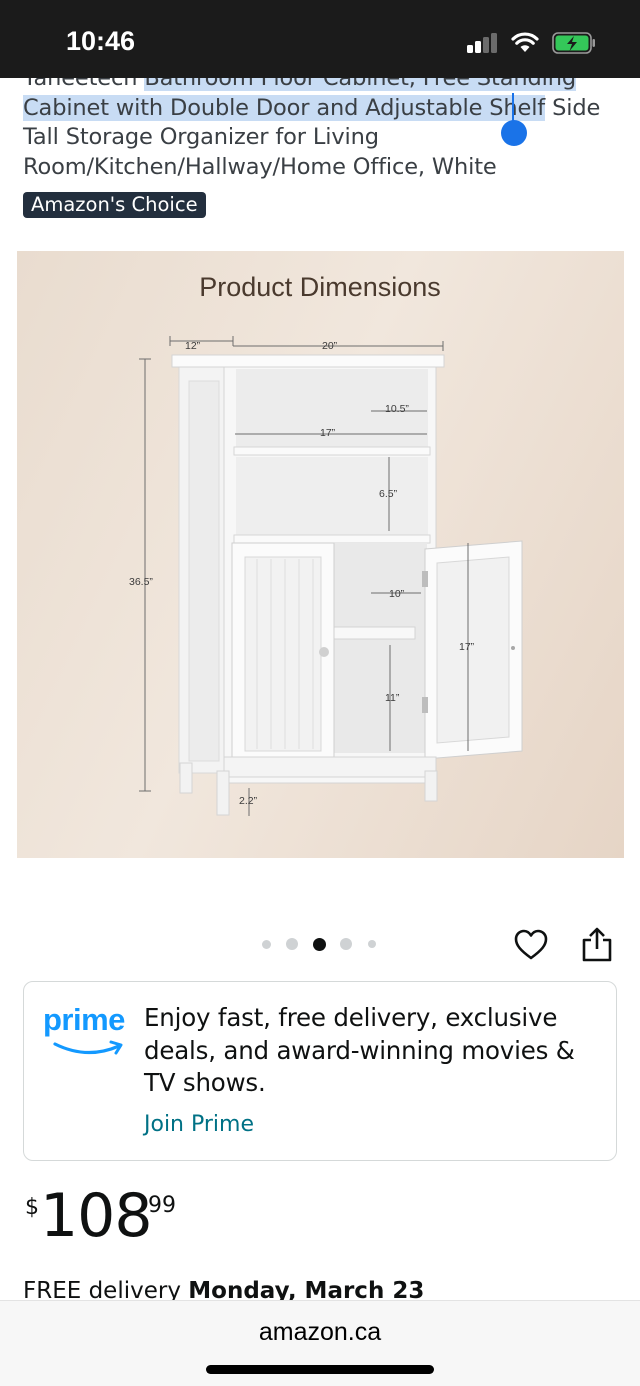  I want to click on dim-height: 36.5”, so click(141, 582).